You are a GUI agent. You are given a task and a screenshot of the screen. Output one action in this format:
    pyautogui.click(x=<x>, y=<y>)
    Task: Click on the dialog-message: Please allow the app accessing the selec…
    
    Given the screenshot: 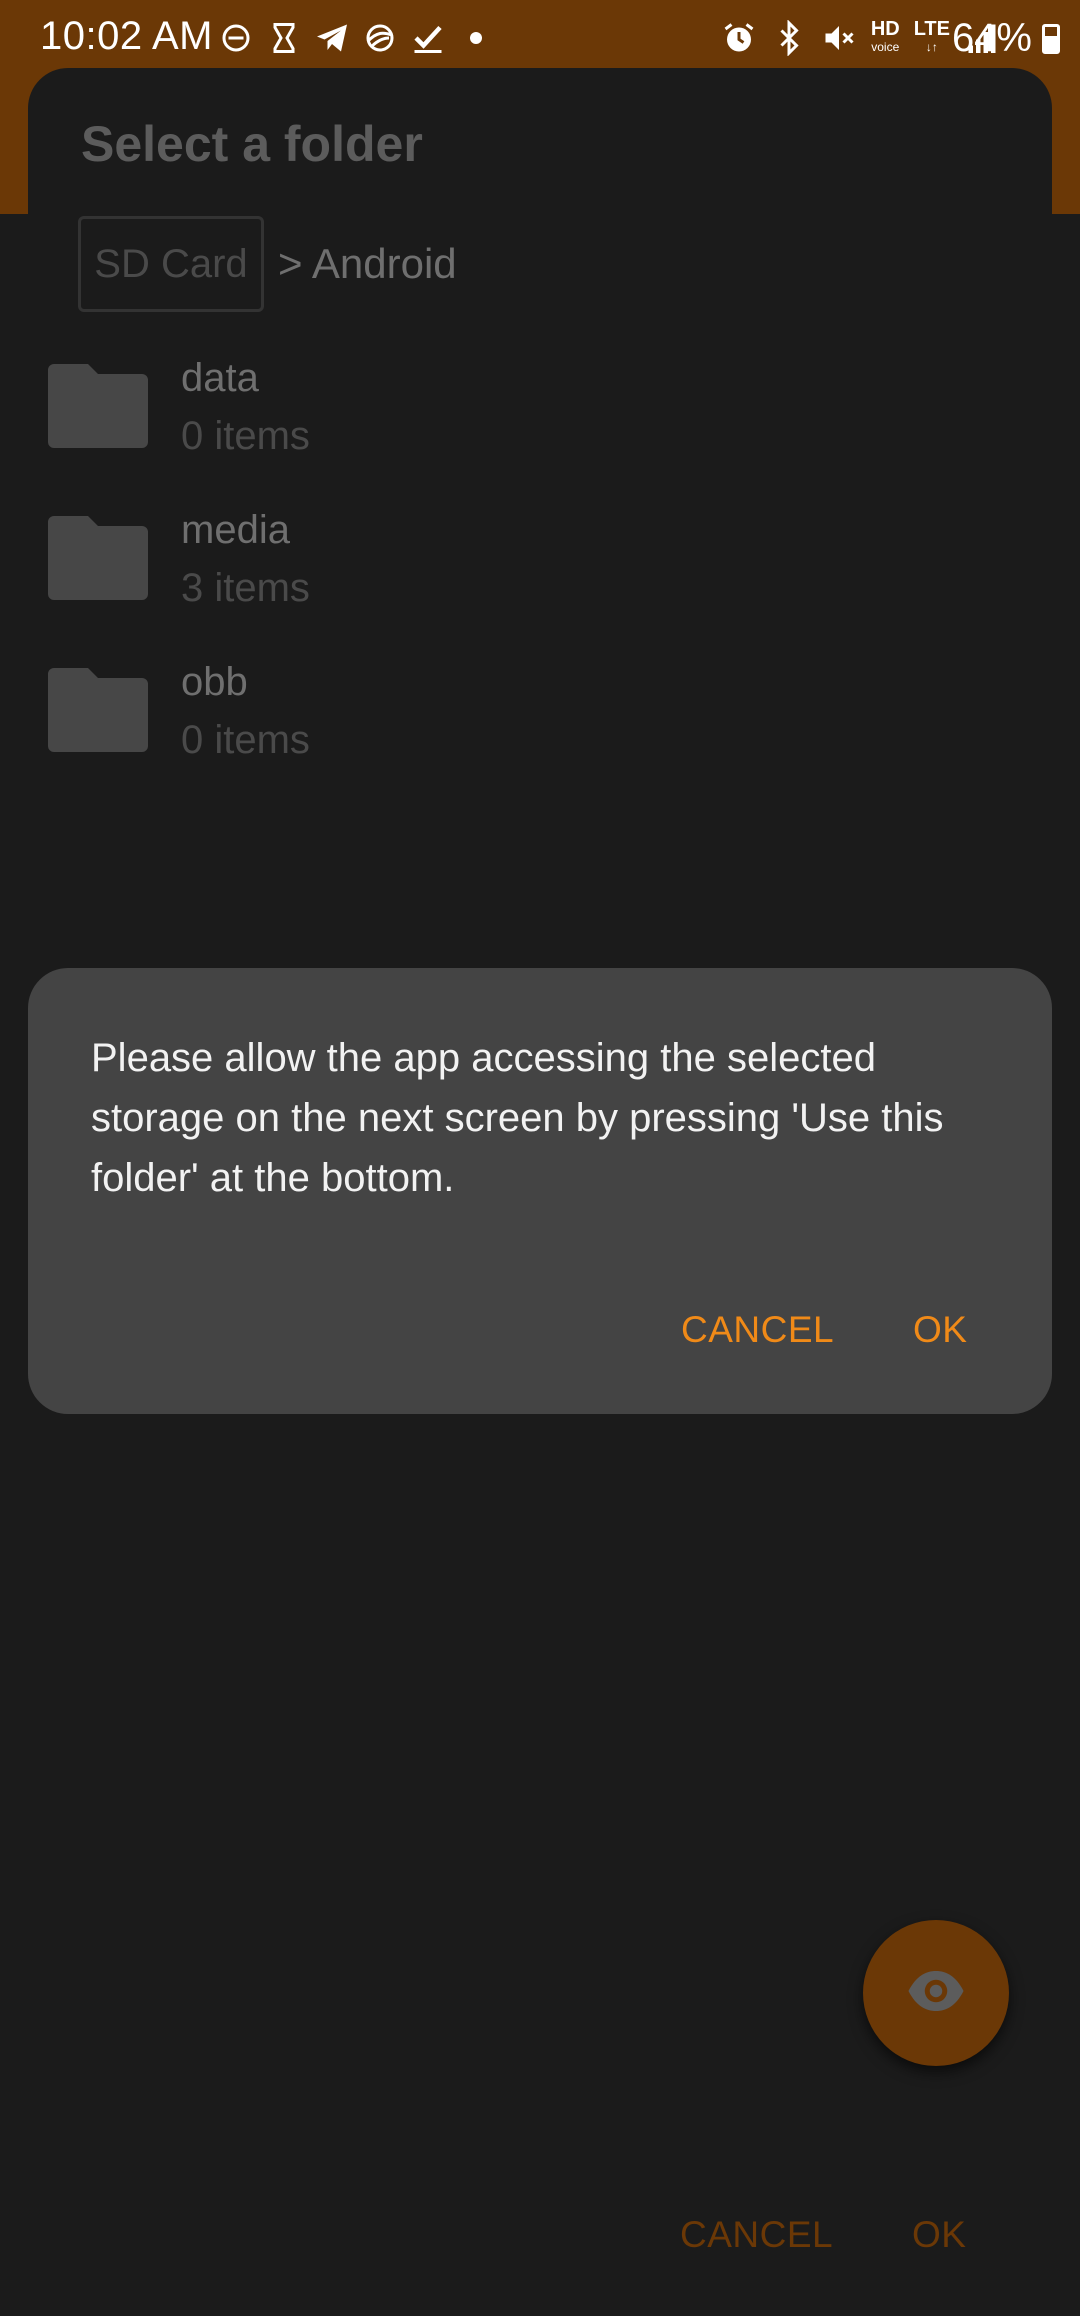 What is the action you would take?
    pyautogui.click(x=517, y=1118)
    